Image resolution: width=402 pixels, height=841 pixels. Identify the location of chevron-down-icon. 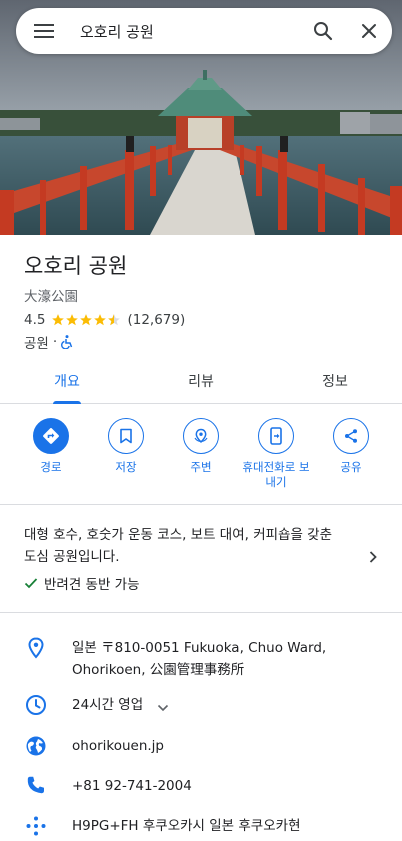
(163, 708).